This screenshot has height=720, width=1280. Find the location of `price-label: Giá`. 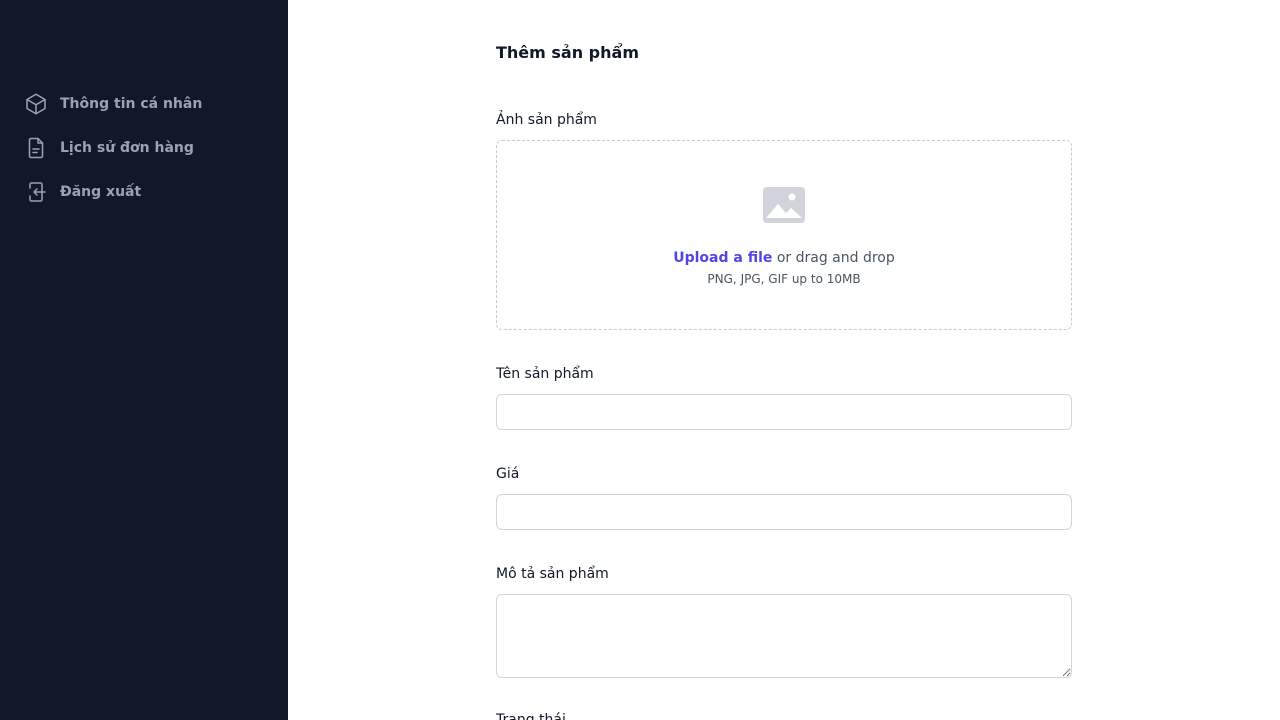

price-label: Giá is located at coordinates (508, 474).